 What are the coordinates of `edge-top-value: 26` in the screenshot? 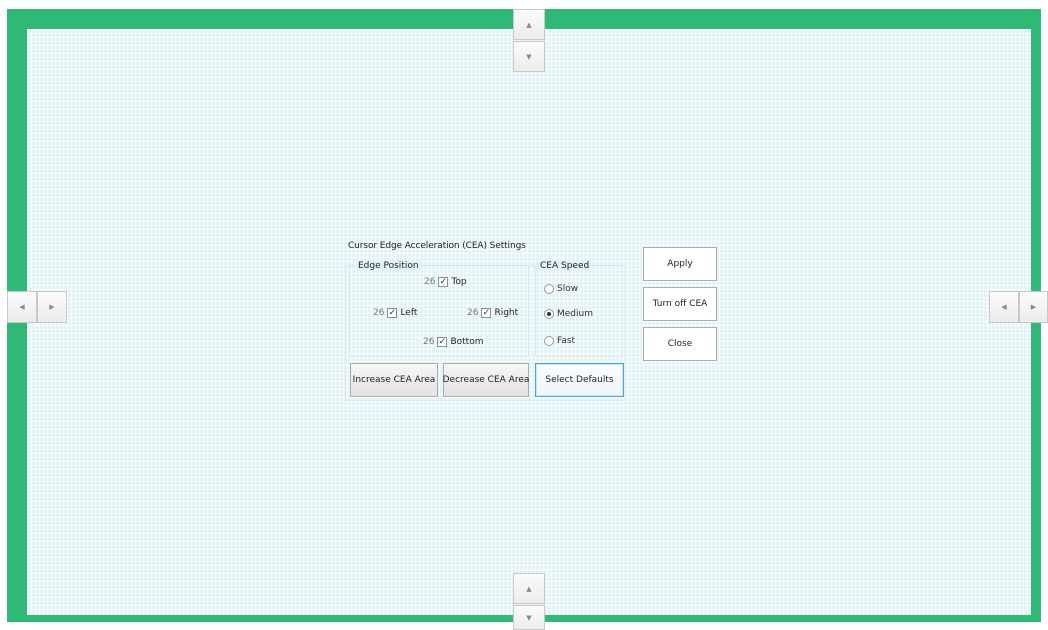 It's located at (430, 282).